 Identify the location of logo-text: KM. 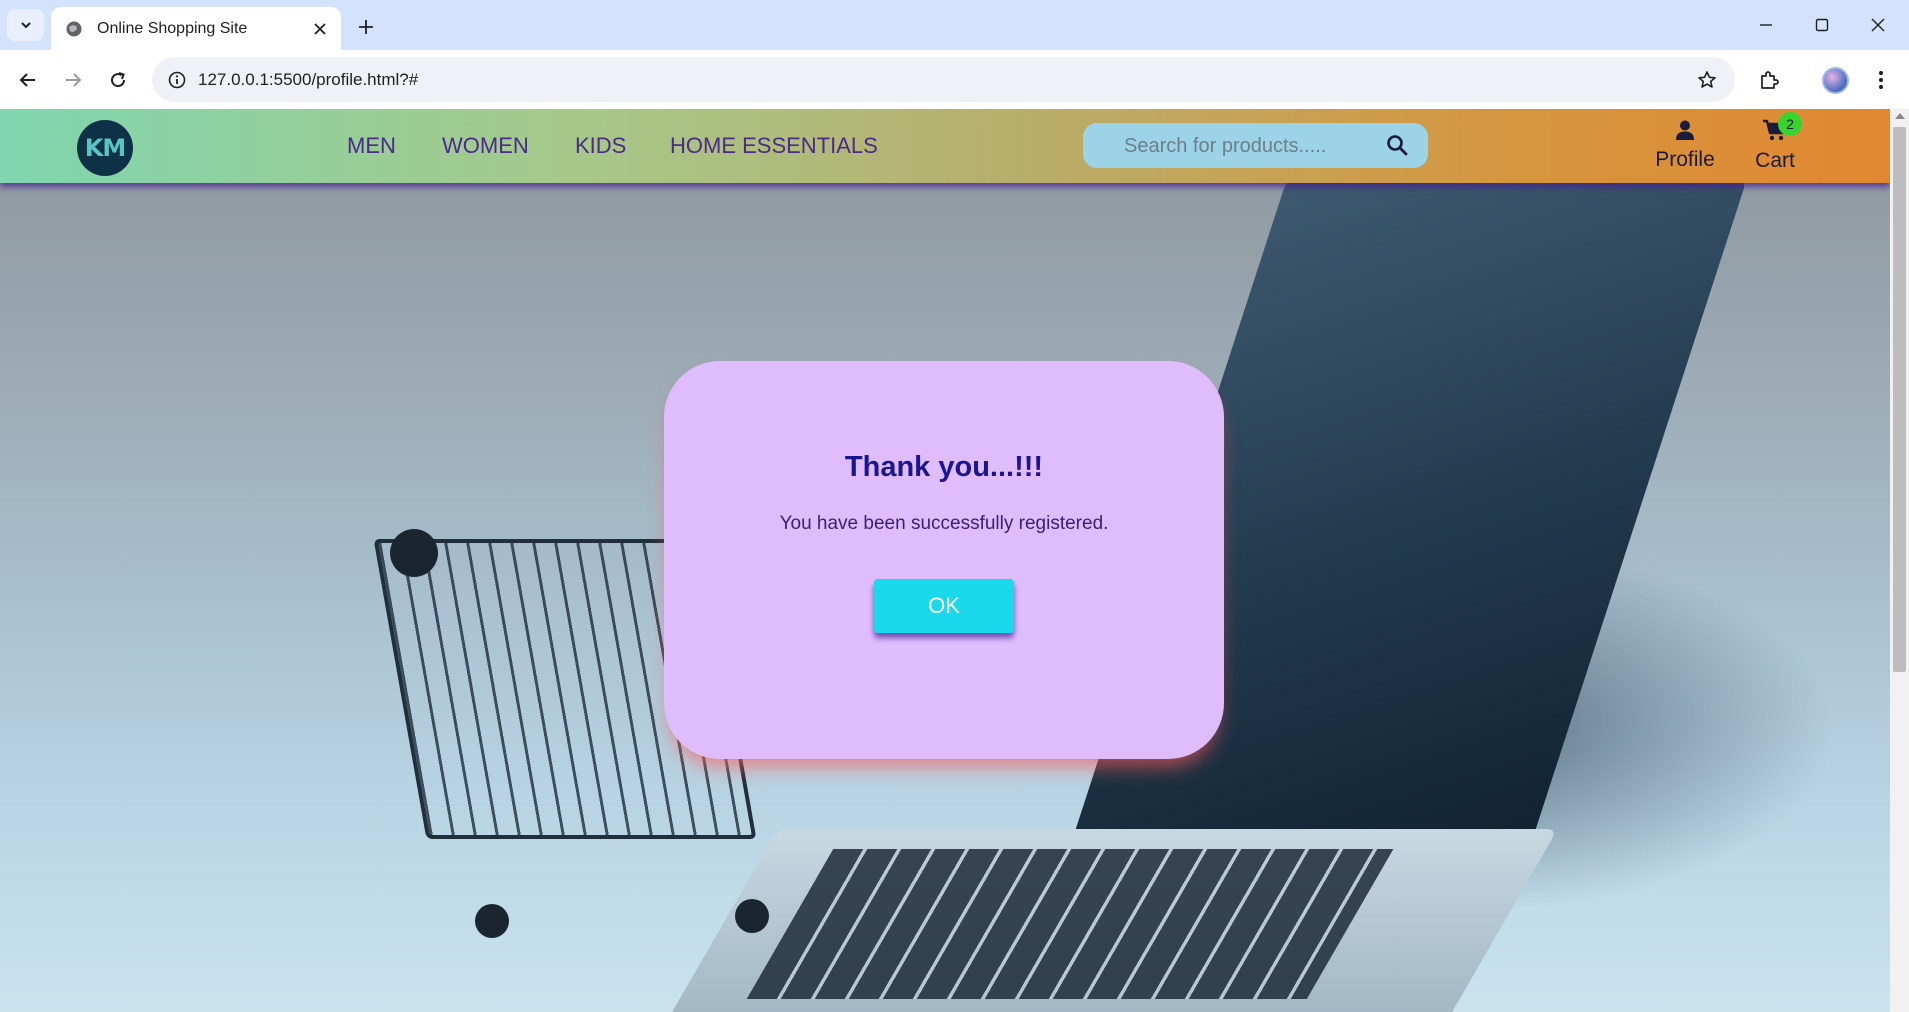
(105, 148).